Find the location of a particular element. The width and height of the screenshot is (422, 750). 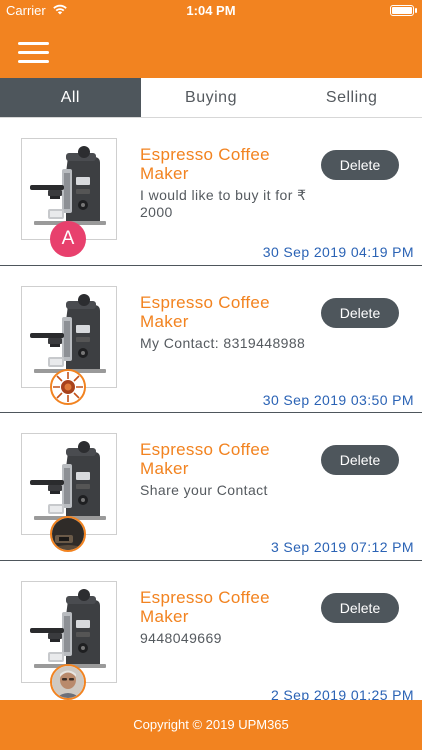

item-timestamp: 30 Sep 2019 04:19 PM is located at coordinates (338, 252).